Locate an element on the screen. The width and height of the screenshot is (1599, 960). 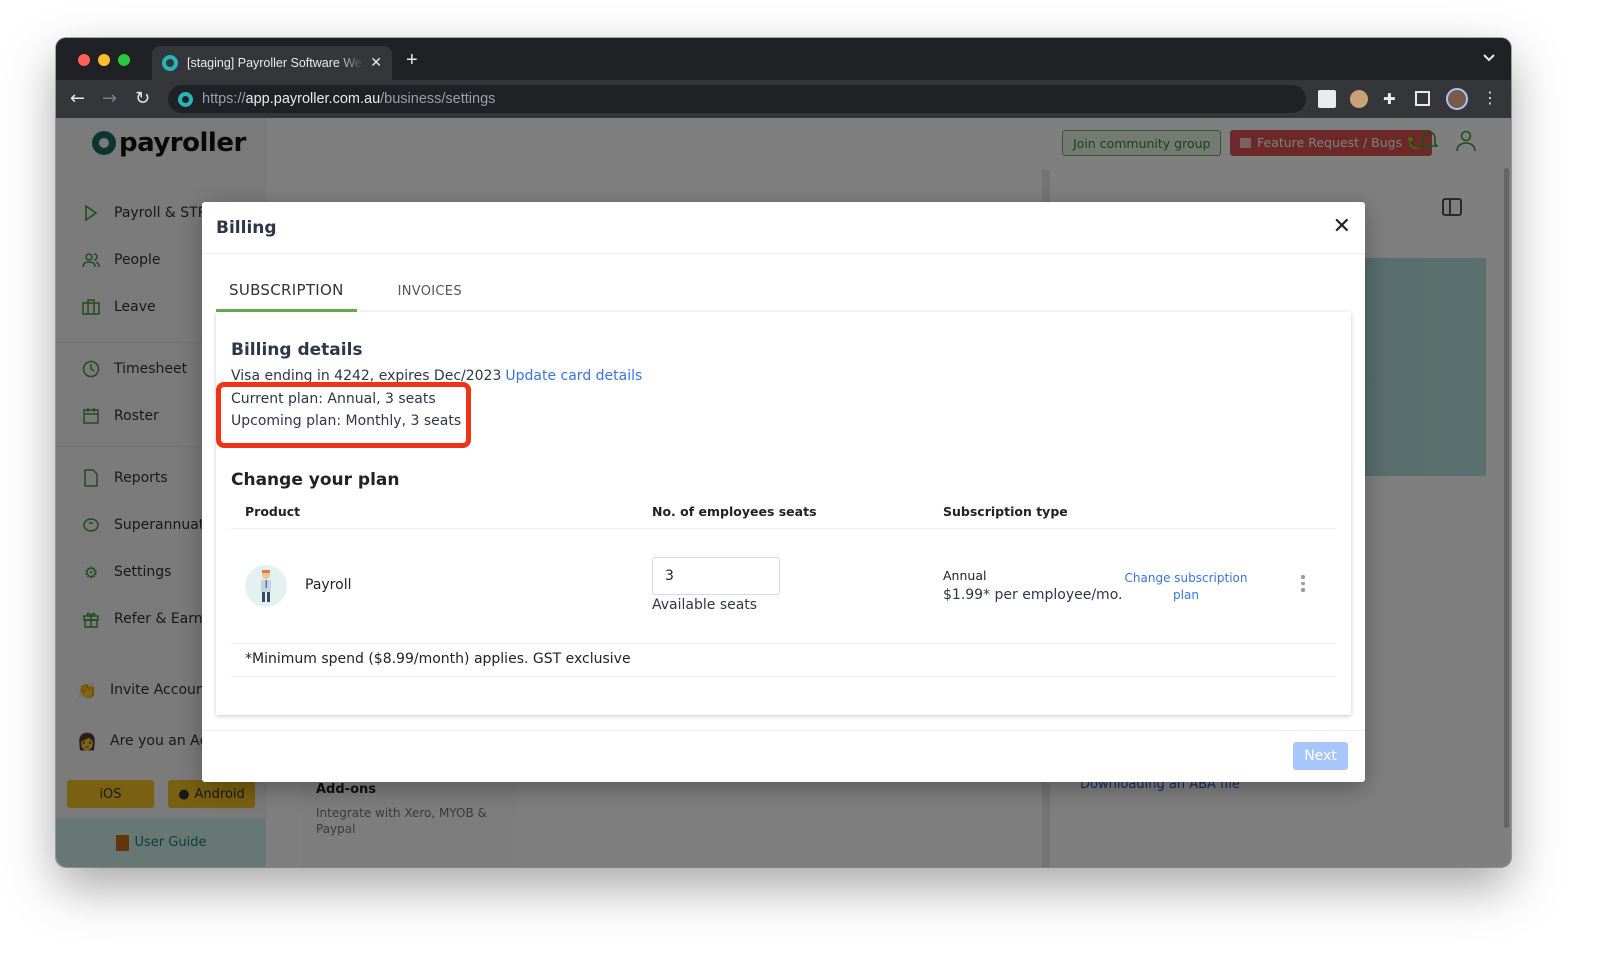
payroller-favicon-icon is located at coordinates (170, 63).